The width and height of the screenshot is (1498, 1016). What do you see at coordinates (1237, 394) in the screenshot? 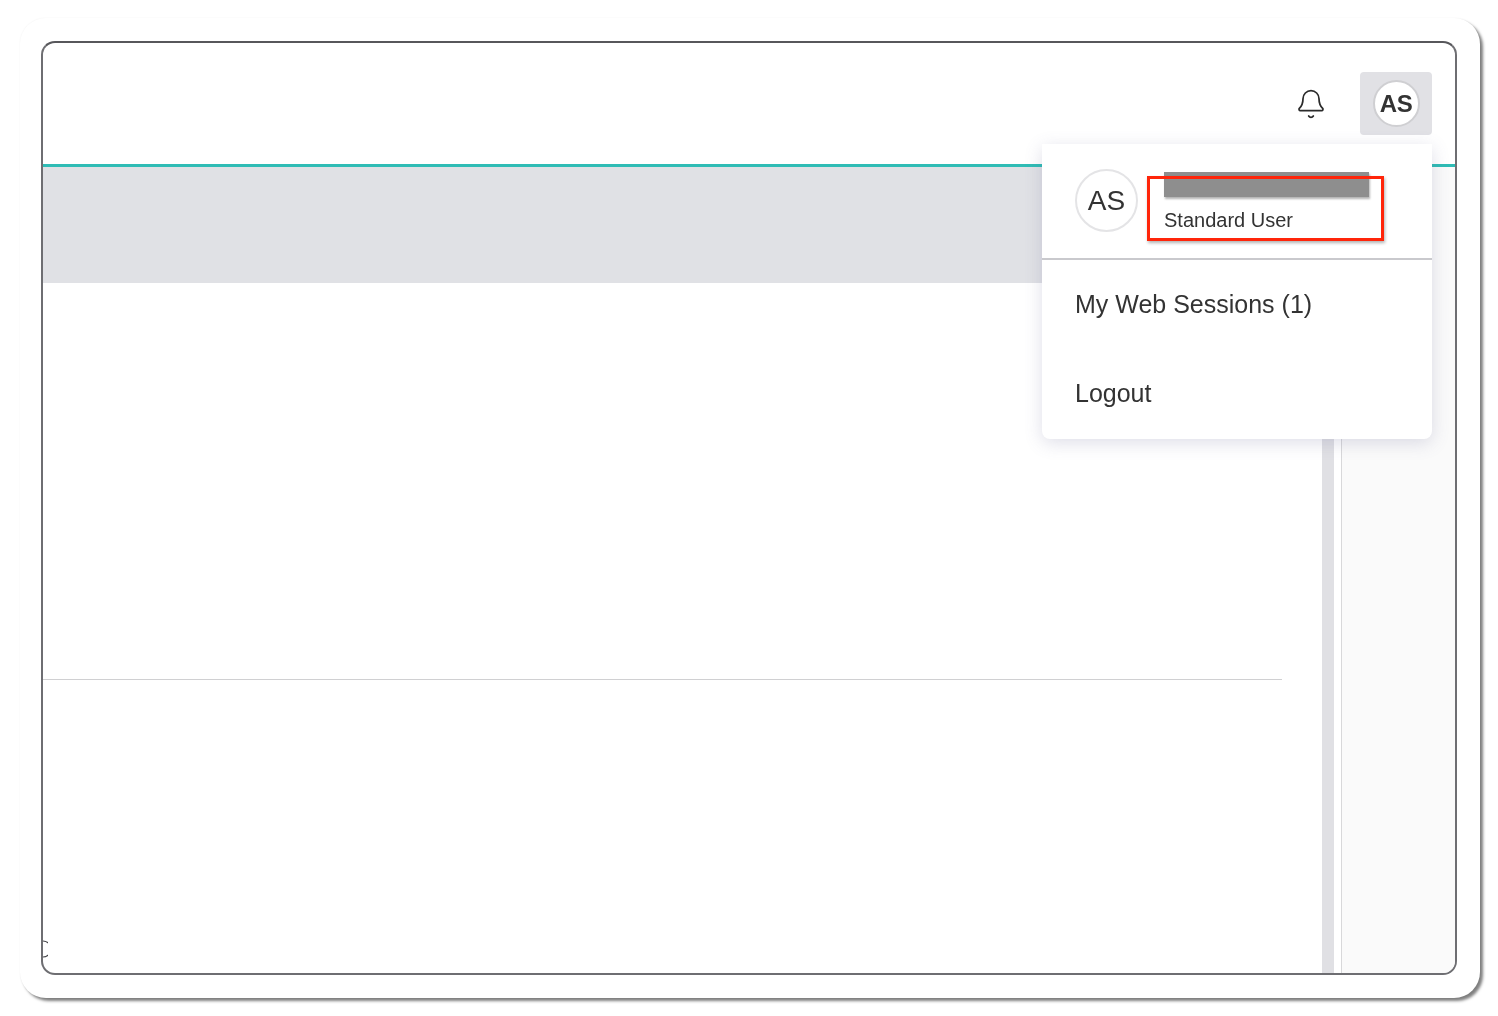
I see `menu-item: Logout` at bounding box center [1237, 394].